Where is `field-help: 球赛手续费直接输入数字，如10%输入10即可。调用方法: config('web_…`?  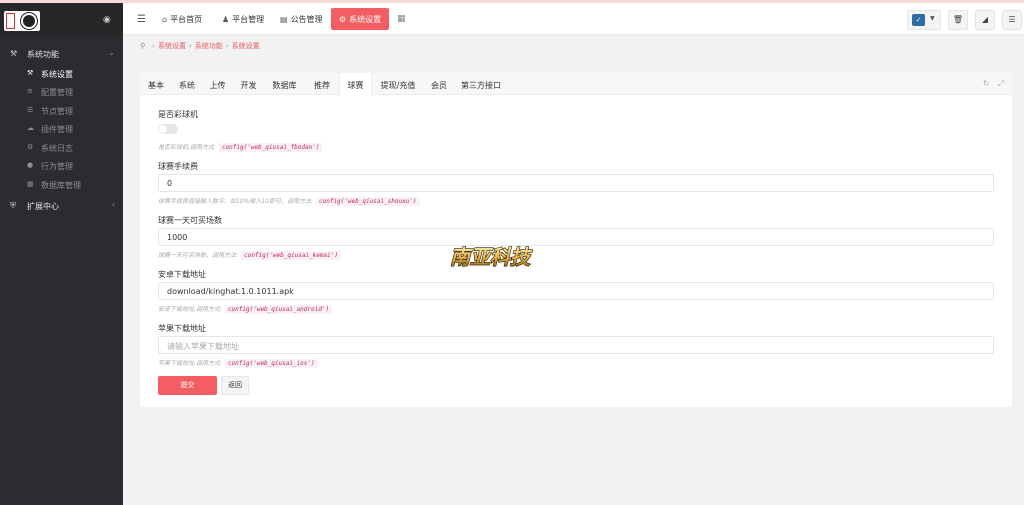
field-help: 球赛手续费直接输入数字，如10%输入10即可。调用方法: config('web_… is located at coordinates (289, 201).